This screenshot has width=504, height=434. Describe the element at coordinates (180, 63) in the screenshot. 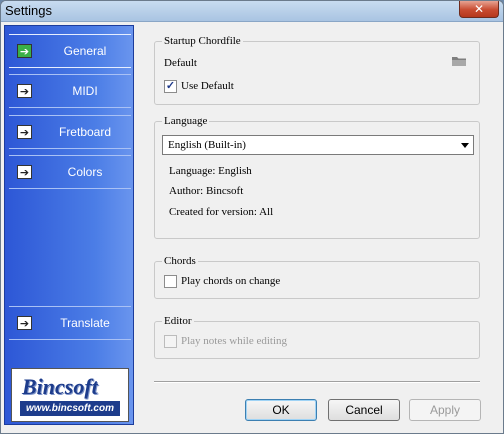

I see `chordfile-value: Default` at that location.